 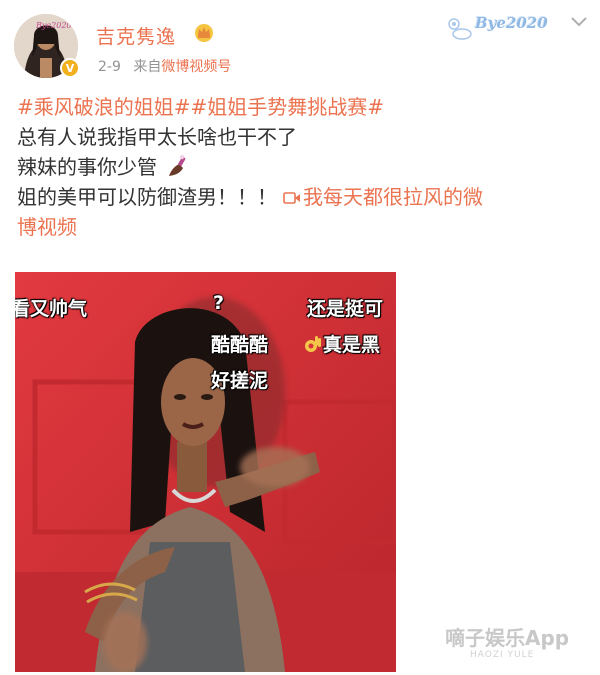 What do you see at coordinates (240, 381) in the screenshot?
I see `video-caption-scrub: 好搓泥` at bounding box center [240, 381].